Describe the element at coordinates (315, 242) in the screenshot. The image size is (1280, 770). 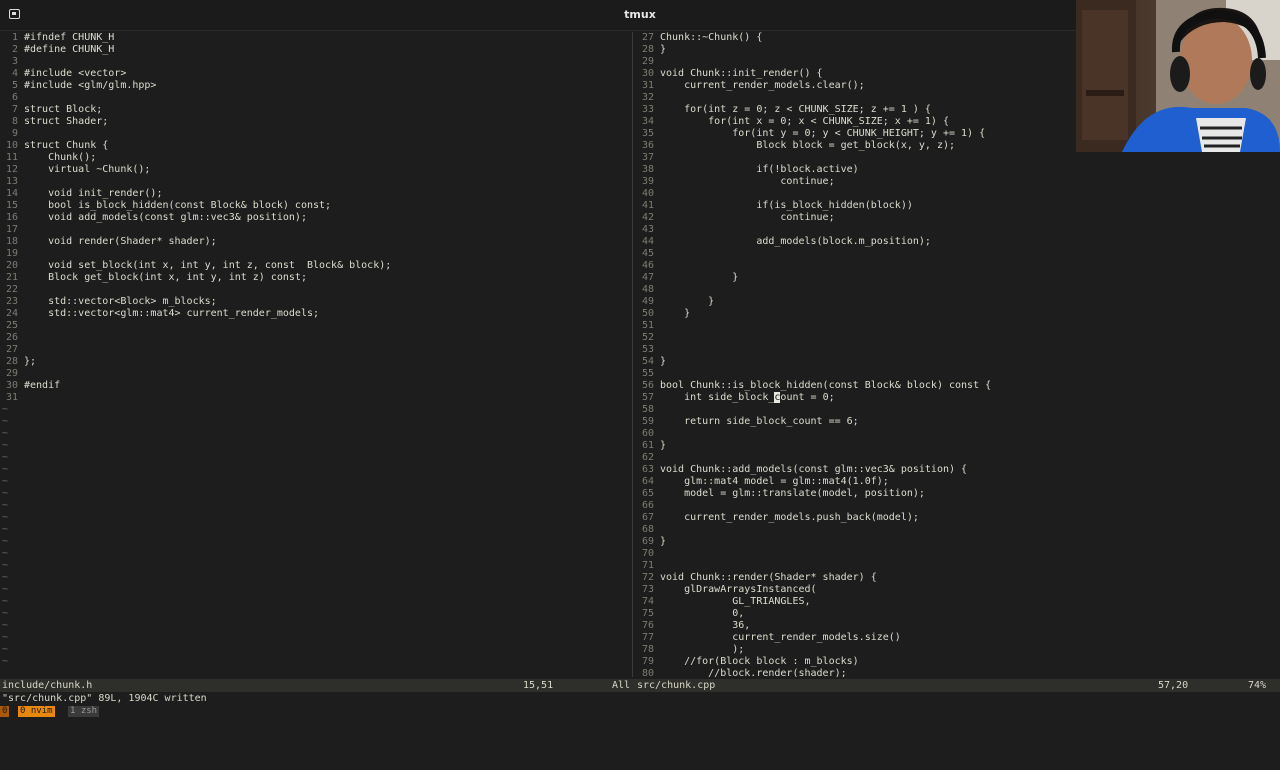
I see `left-code-line: 18 void render(Shader* shader);` at that location.